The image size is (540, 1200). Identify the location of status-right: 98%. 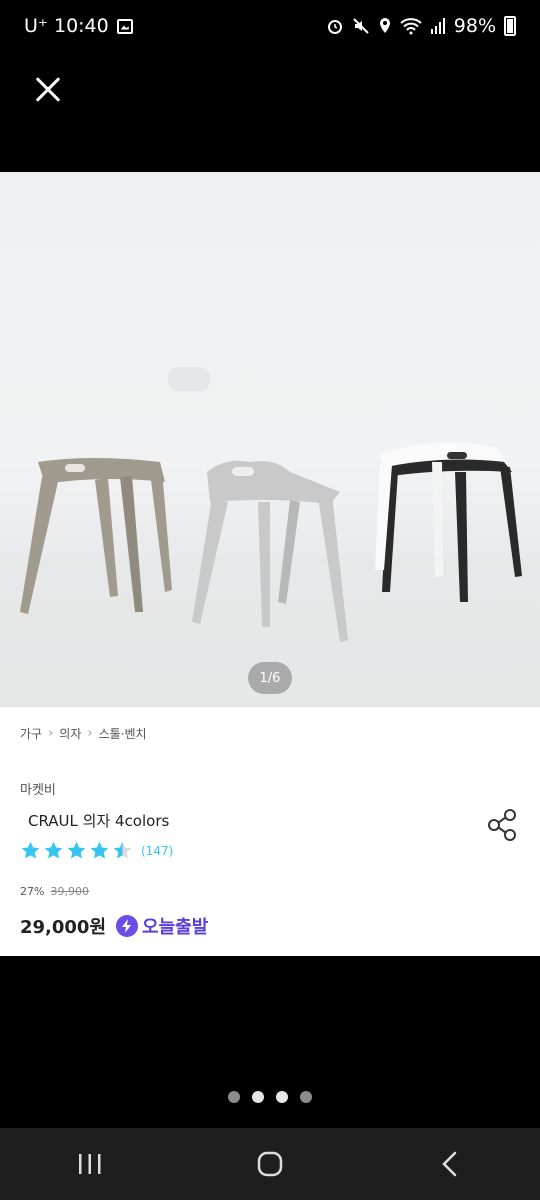
(421, 26).